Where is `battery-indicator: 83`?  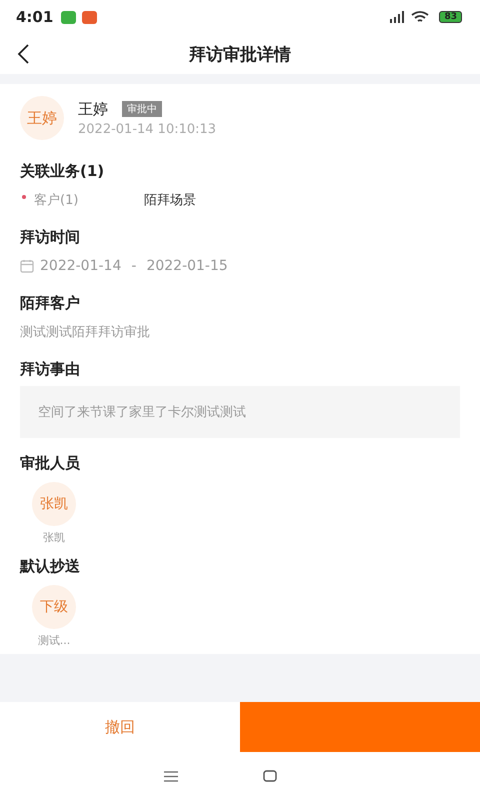 battery-indicator: 83 is located at coordinates (450, 17).